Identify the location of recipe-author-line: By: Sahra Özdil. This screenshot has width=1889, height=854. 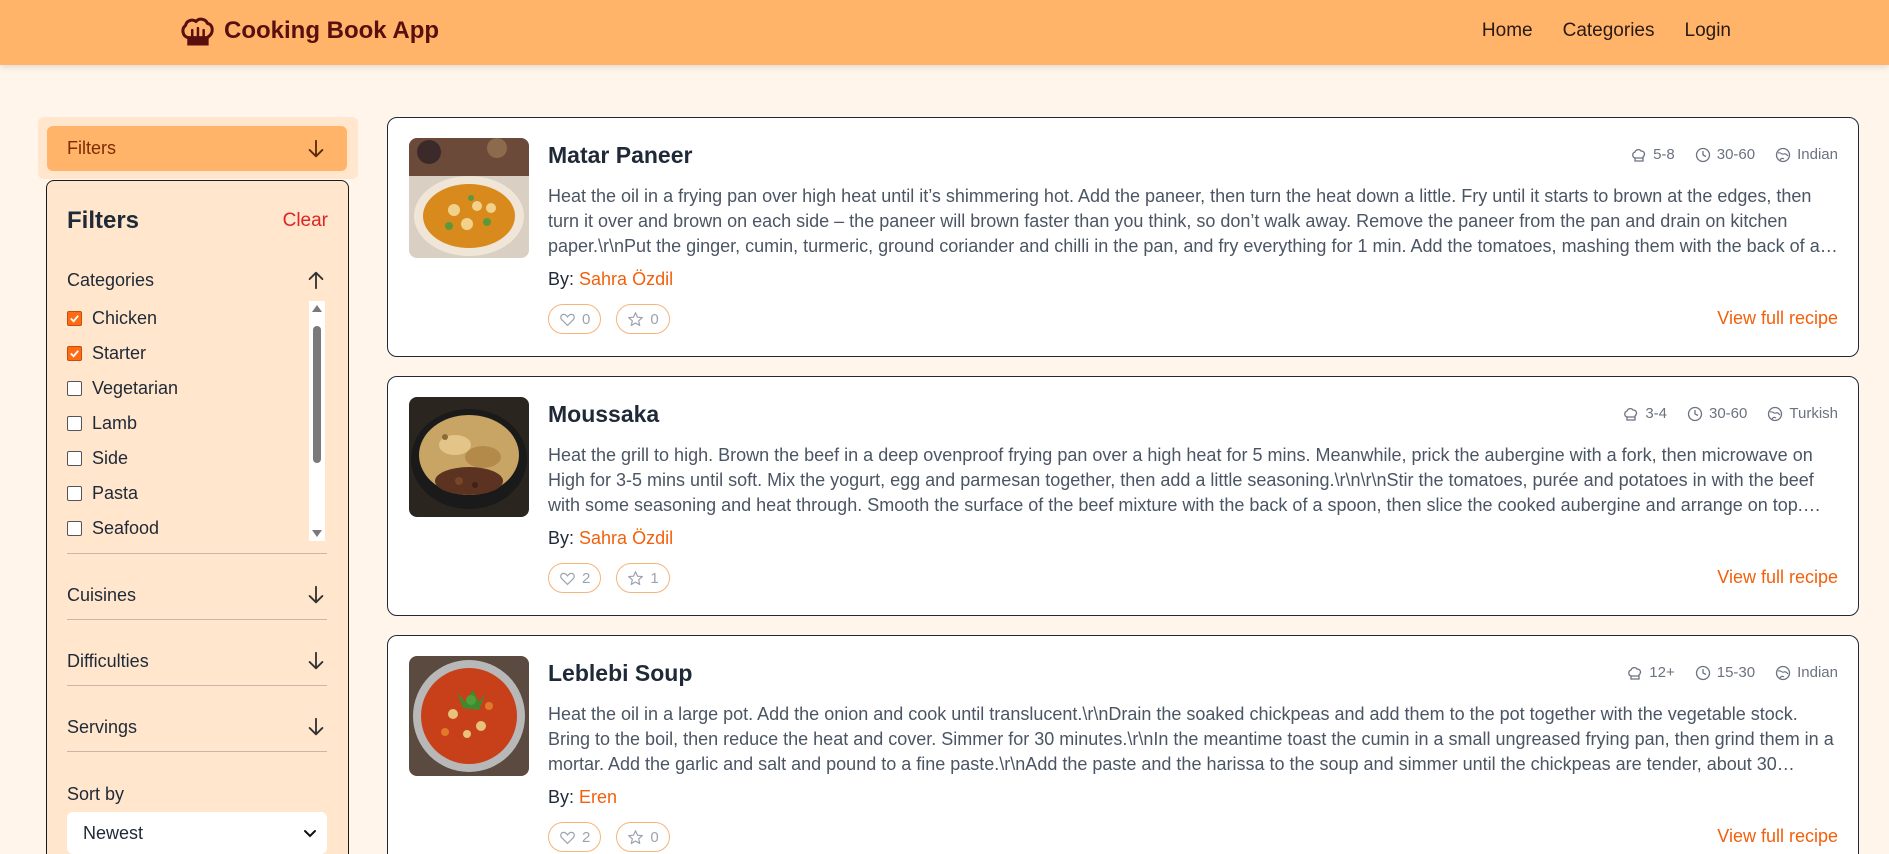
(610, 538).